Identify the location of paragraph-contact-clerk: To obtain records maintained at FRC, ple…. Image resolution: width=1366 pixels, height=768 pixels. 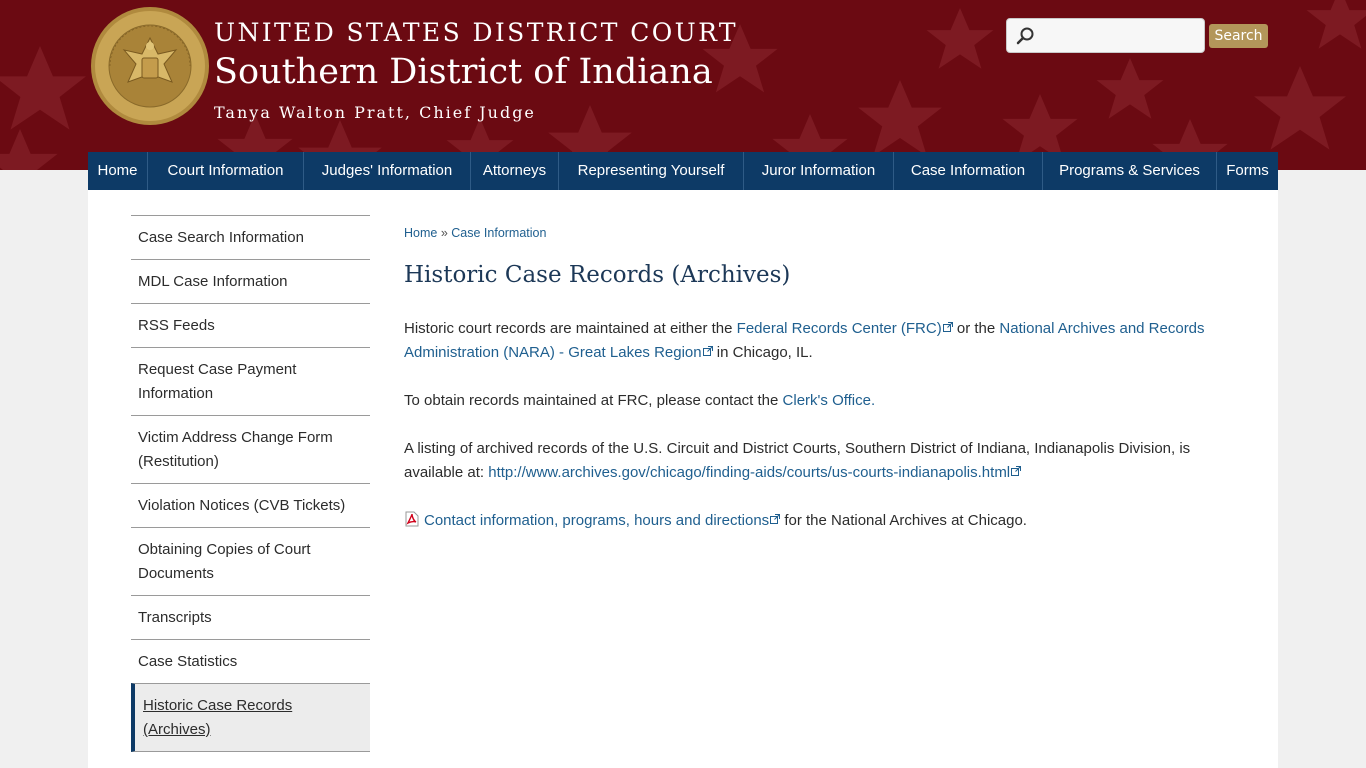
(824, 401).